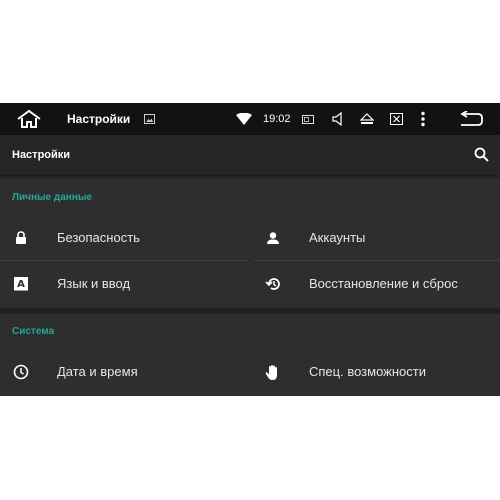  What do you see at coordinates (98, 237) in the screenshot?
I see `settings-item-label: Безопасность` at bounding box center [98, 237].